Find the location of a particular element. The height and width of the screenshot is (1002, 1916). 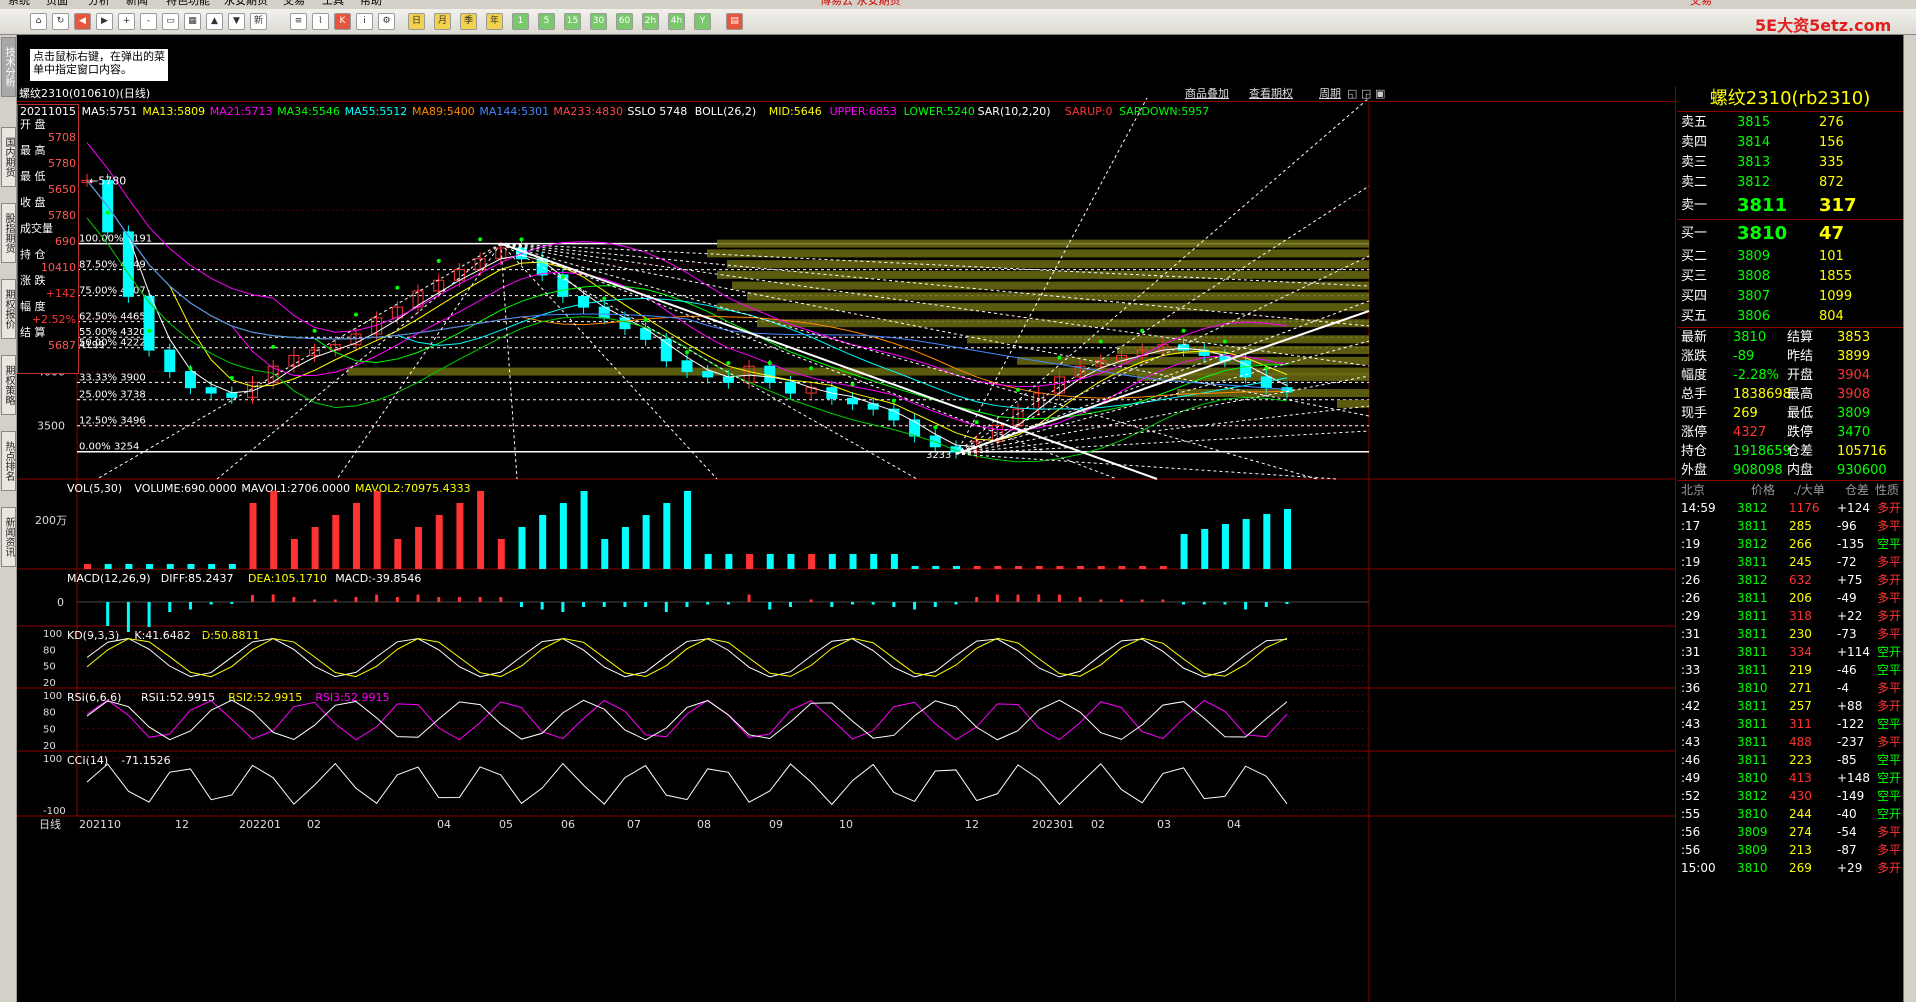

period-button: 30 is located at coordinates (598, 21).